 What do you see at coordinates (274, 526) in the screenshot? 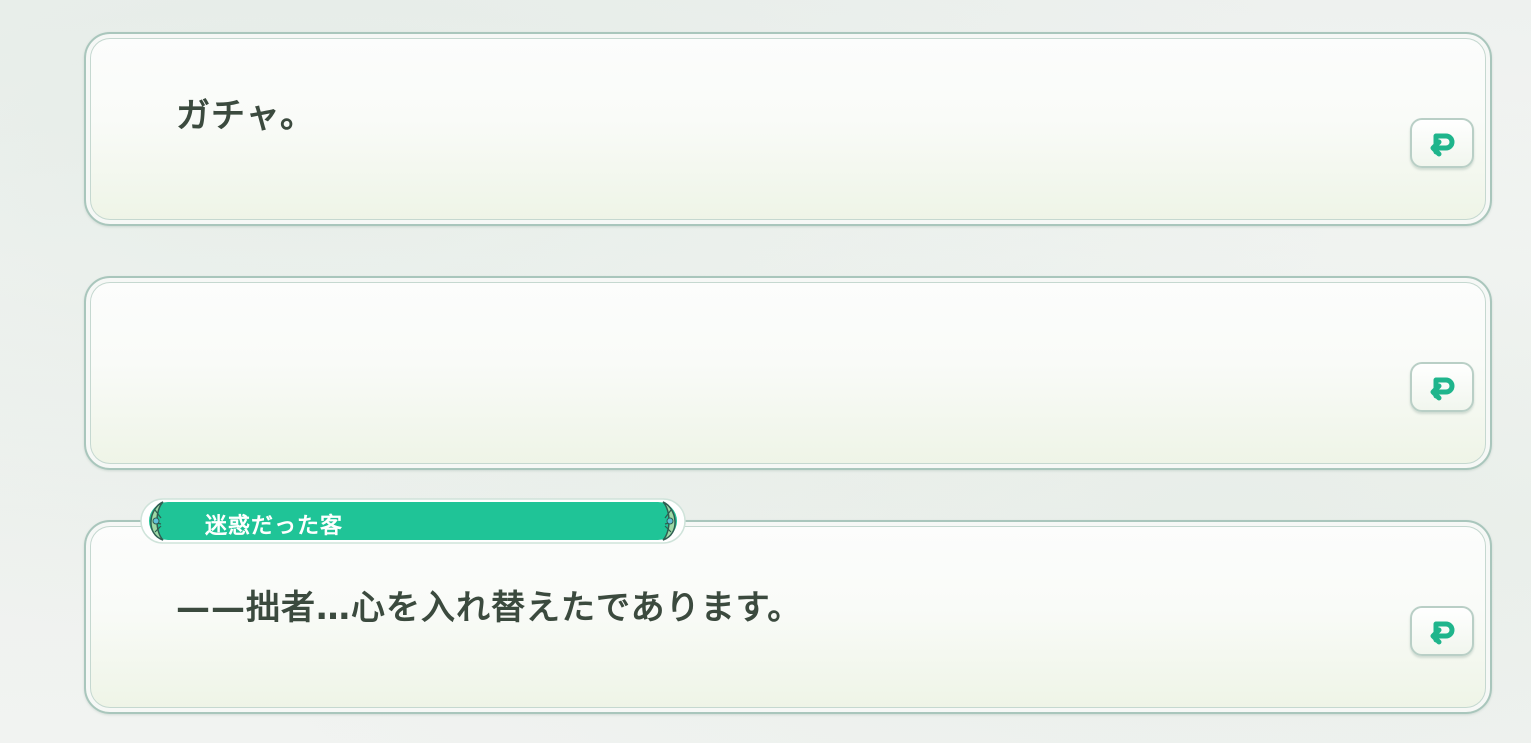
I see `speaker-name: 迷惑だった客` at bounding box center [274, 526].